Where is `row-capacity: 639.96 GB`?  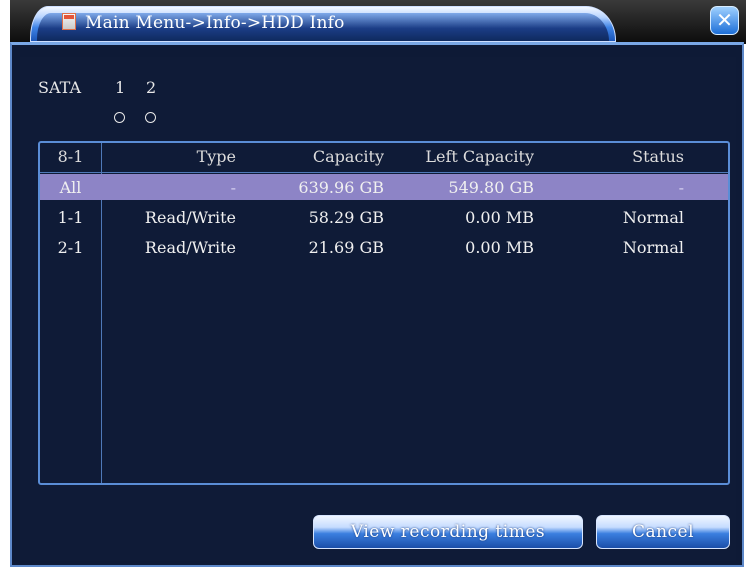
row-capacity: 639.96 GB is located at coordinates (341, 187).